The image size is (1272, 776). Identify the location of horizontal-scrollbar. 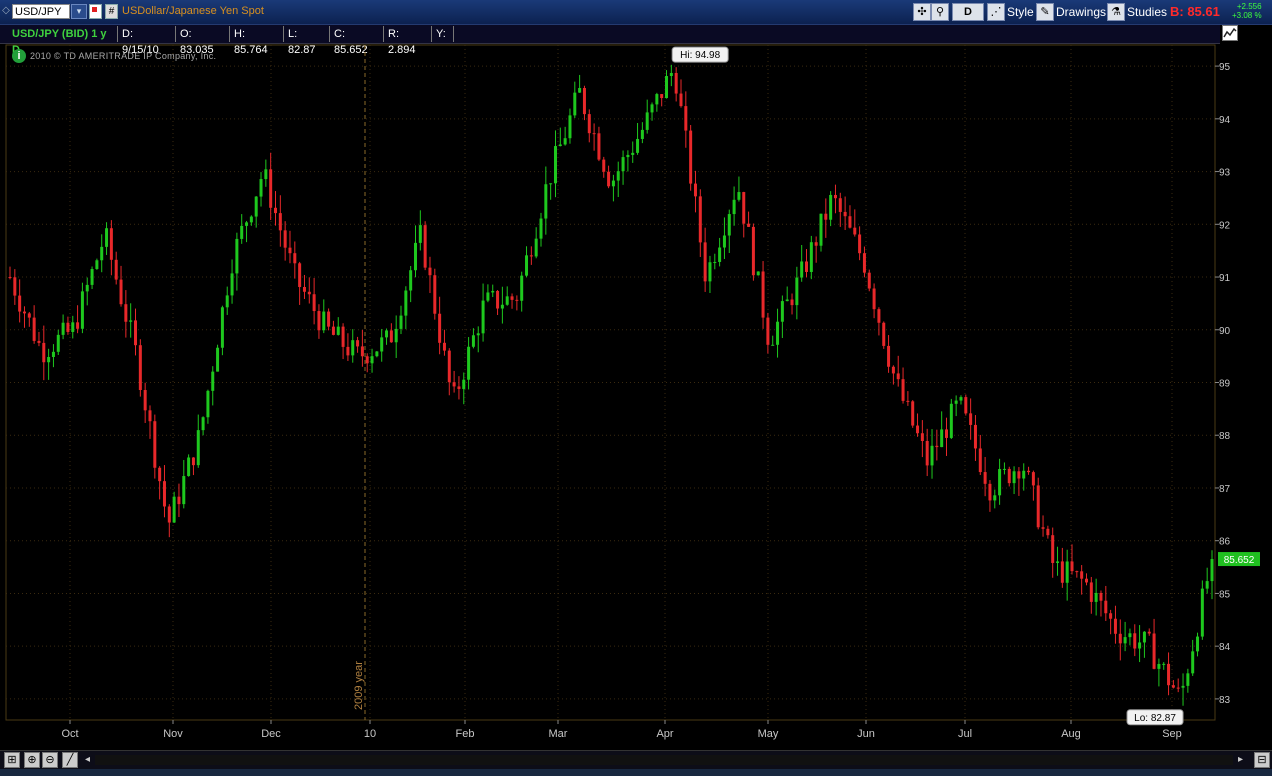
(664, 760).